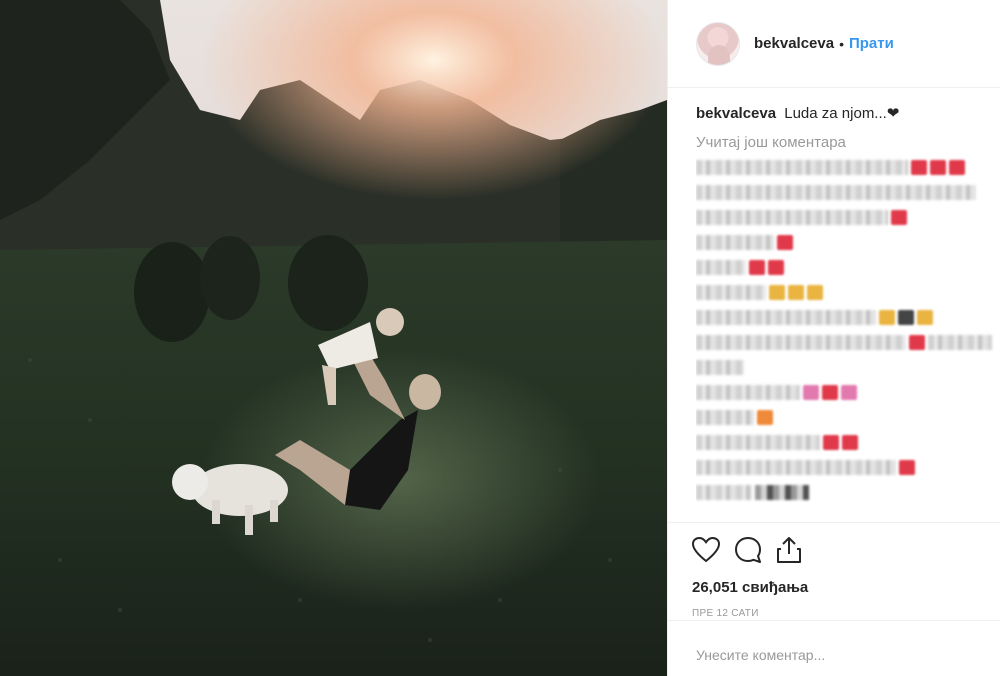 The height and width of the screenshot is (676, 1000). Describe the element at coordinates (832, 550) in the screenshot. I see `action-icons-row` at that location.